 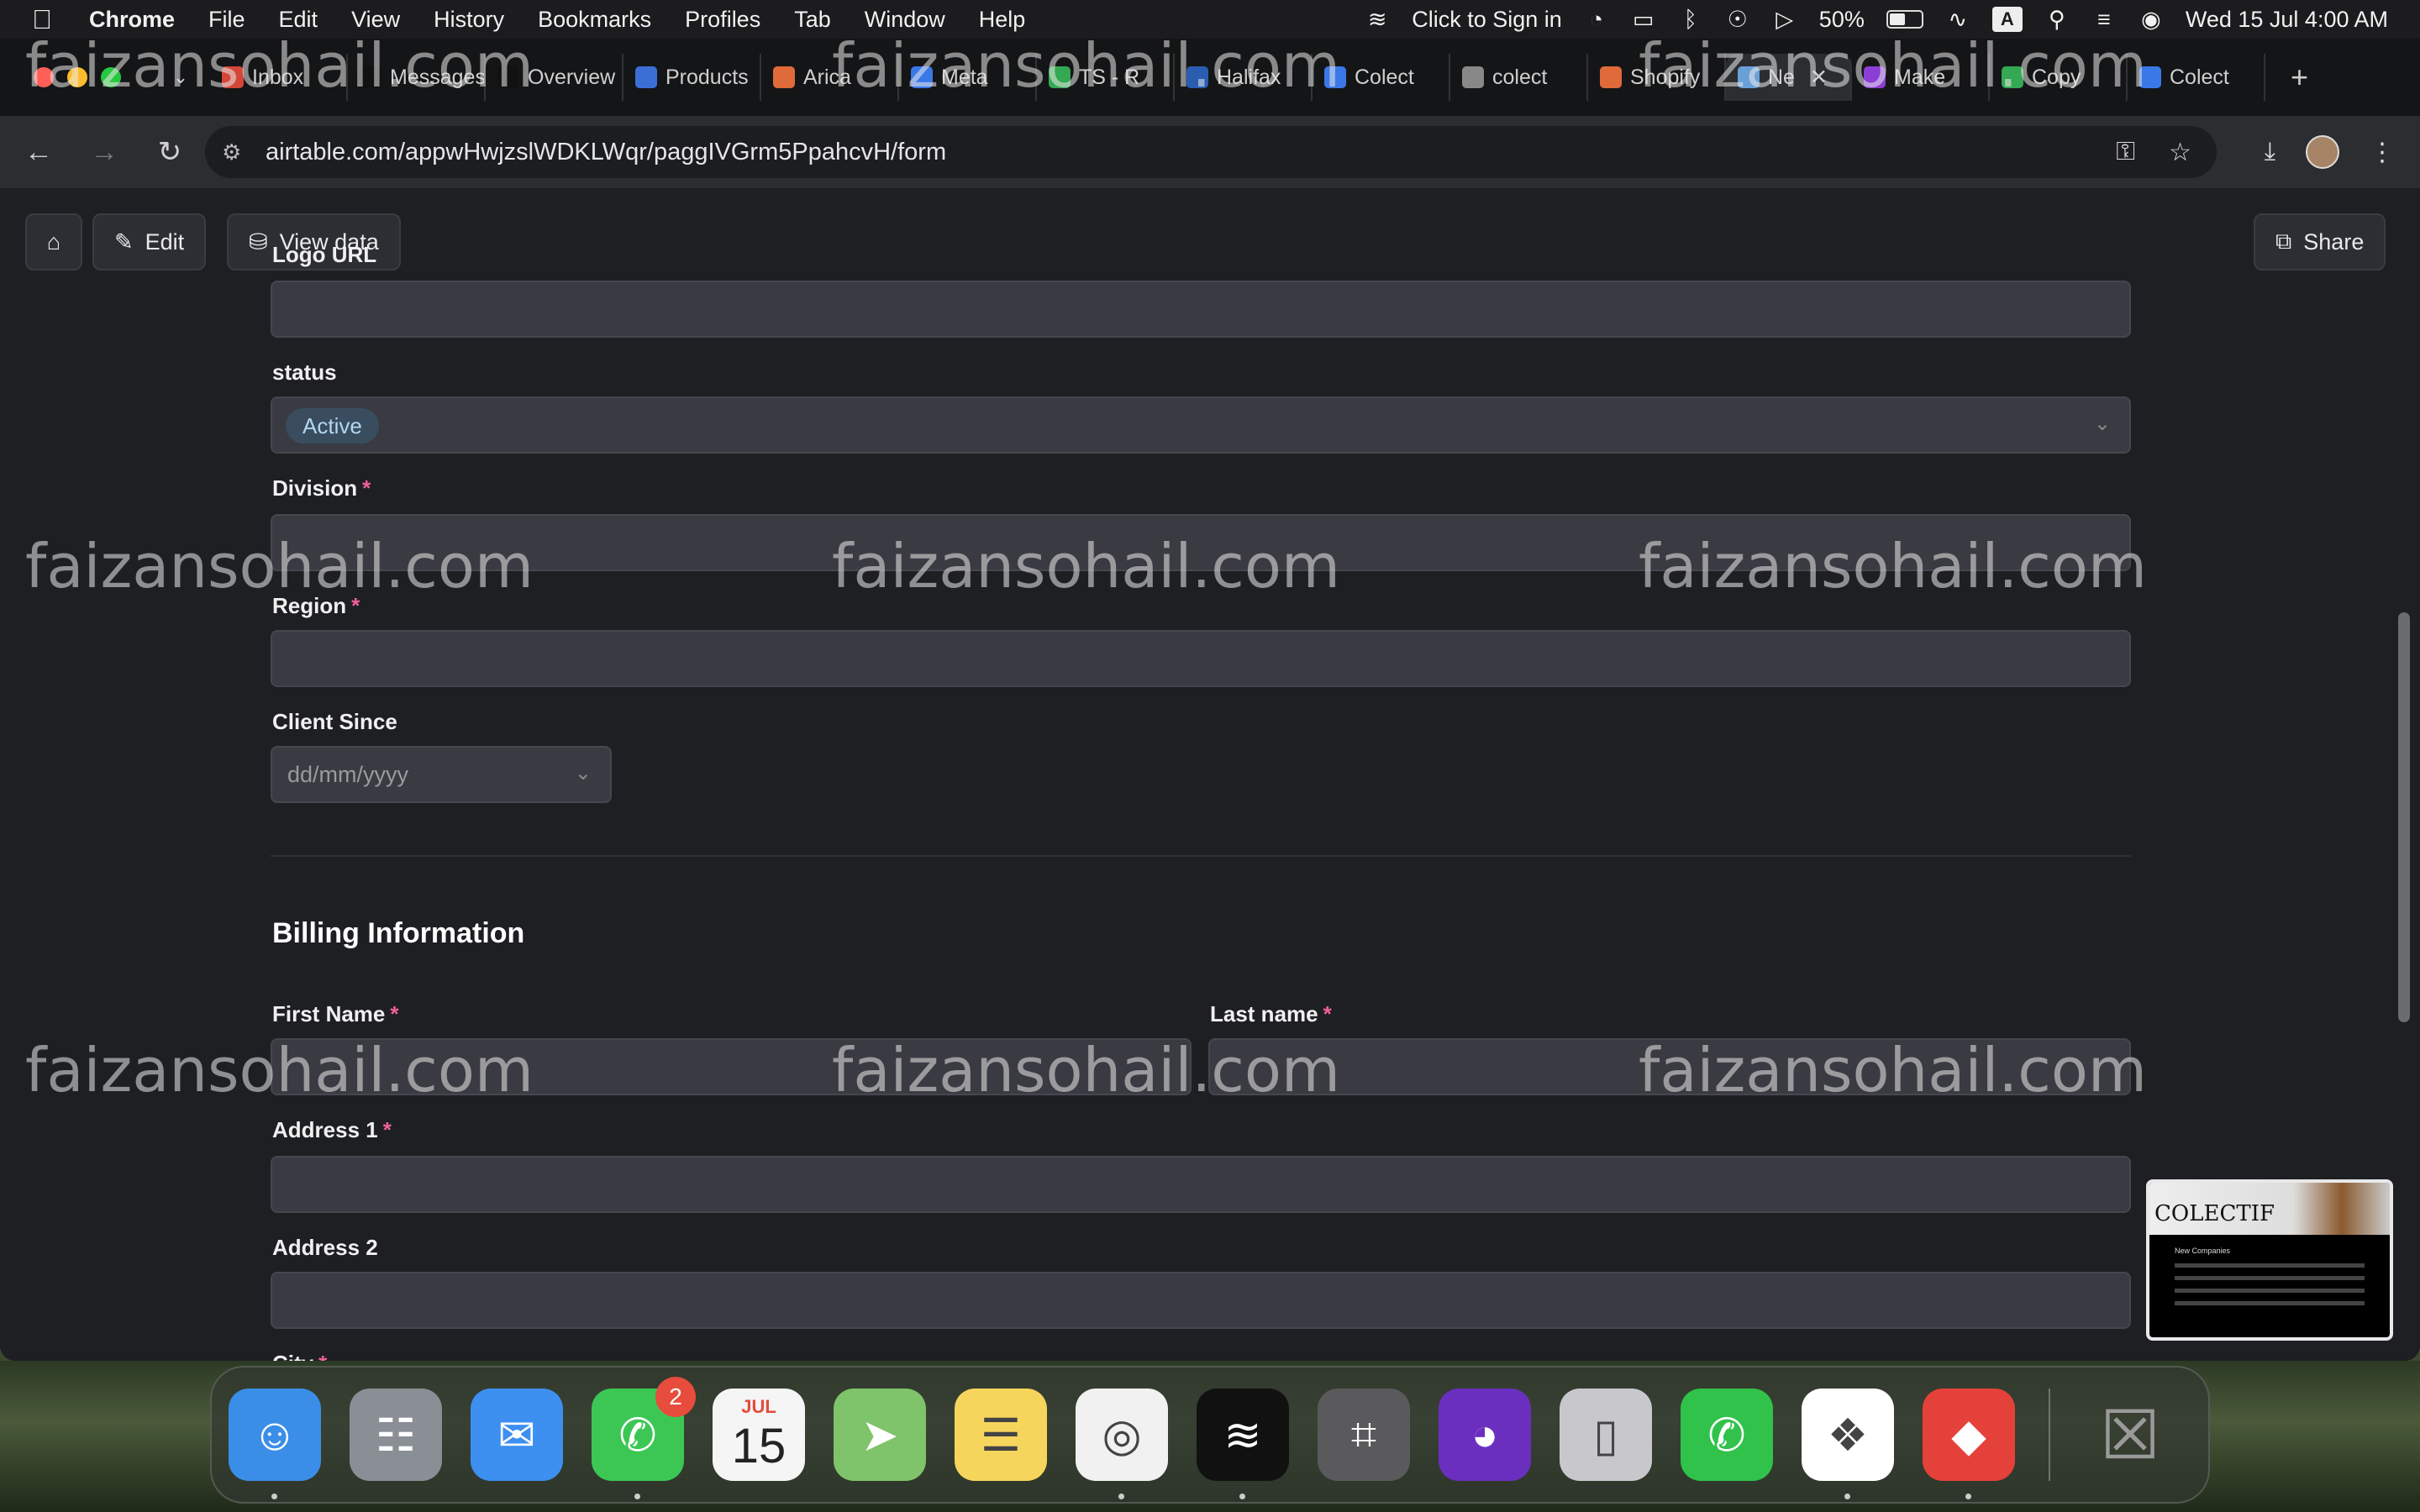 I want to click on minimize-window-button, so click(x=77, y=77).